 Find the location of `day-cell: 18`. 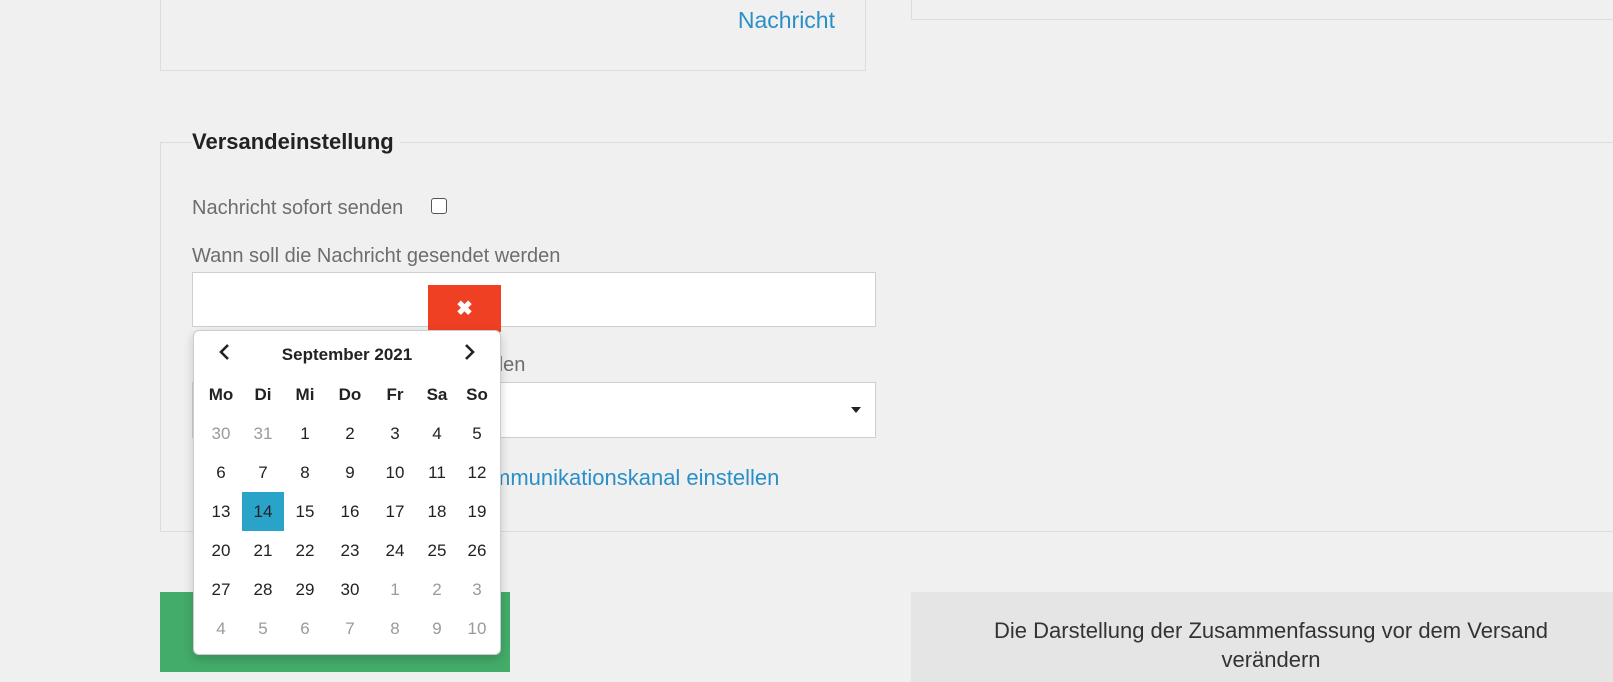

day-cell: 18 is located at coordinates (437, 511).